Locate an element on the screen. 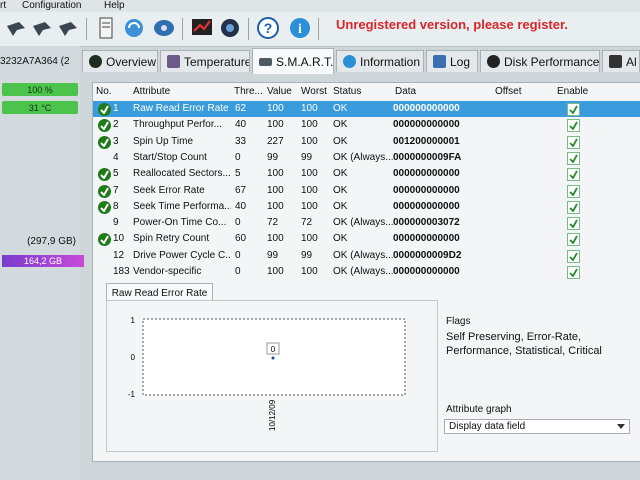 Image resolution: width=640 pixels, height=480 pixels. menu-item-rt: rt is located at coordinates (3, 5).